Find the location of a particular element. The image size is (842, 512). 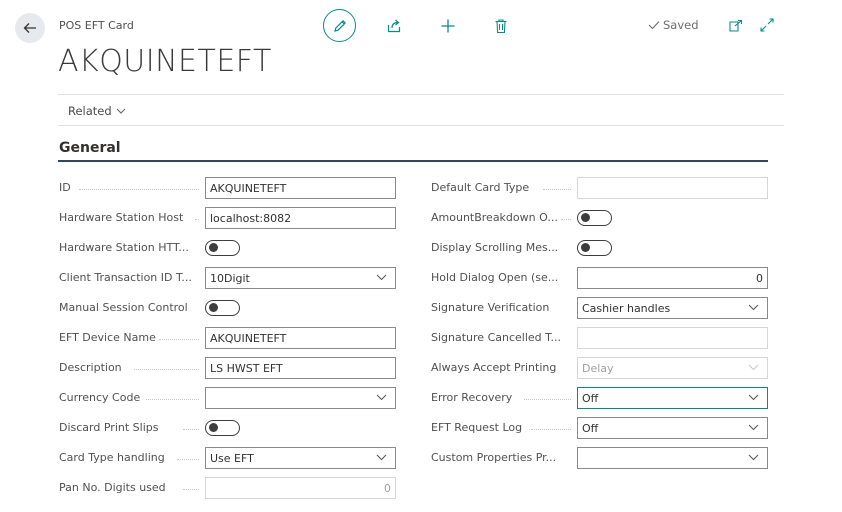

field-label-currency-code: Currency Code is located at coordinates (100, 397).